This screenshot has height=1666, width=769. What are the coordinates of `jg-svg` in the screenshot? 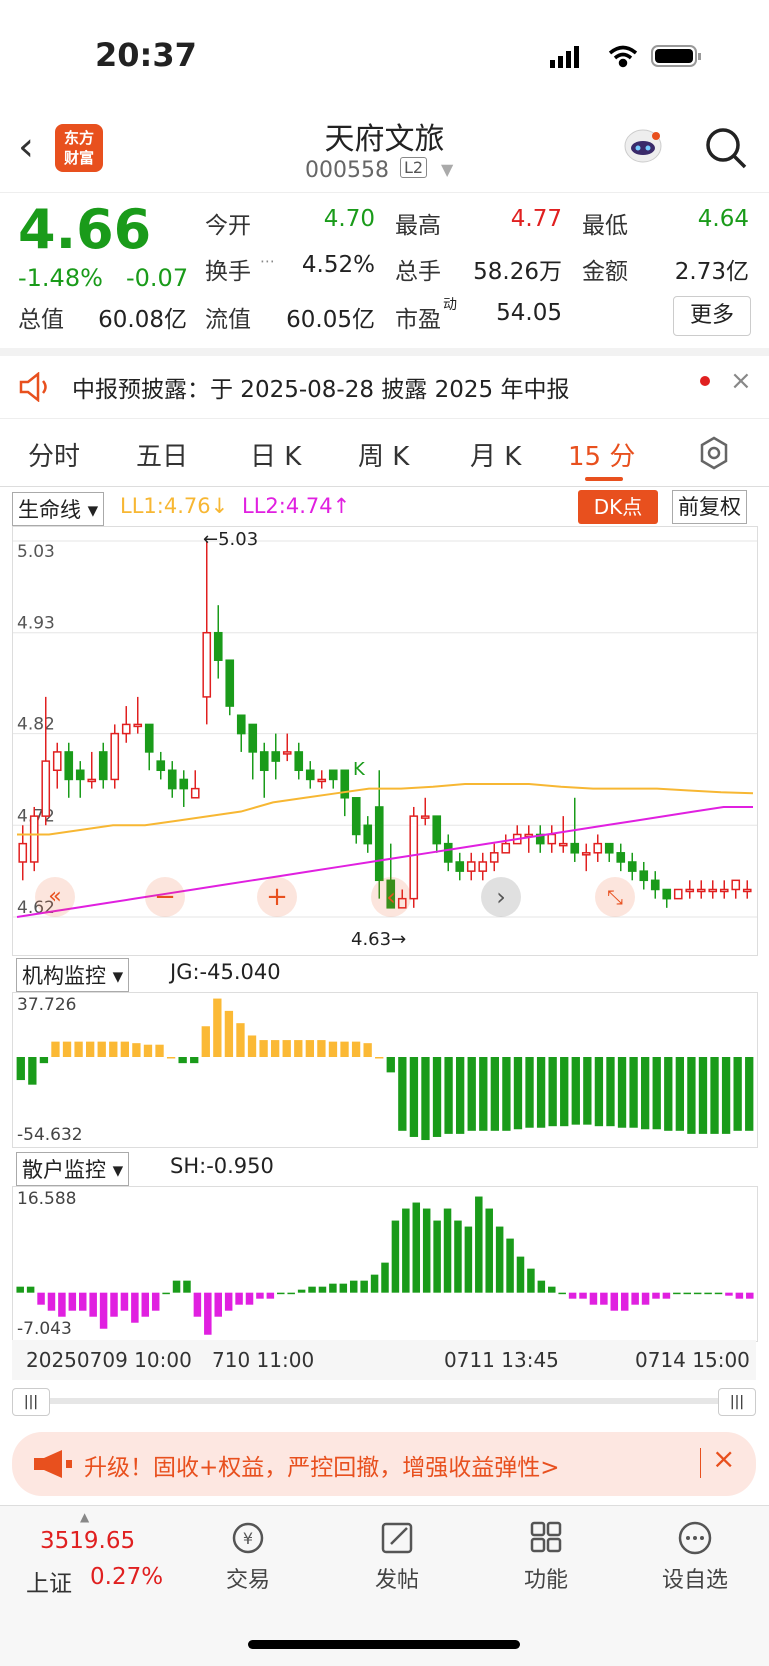 It's located at (385, 1069).